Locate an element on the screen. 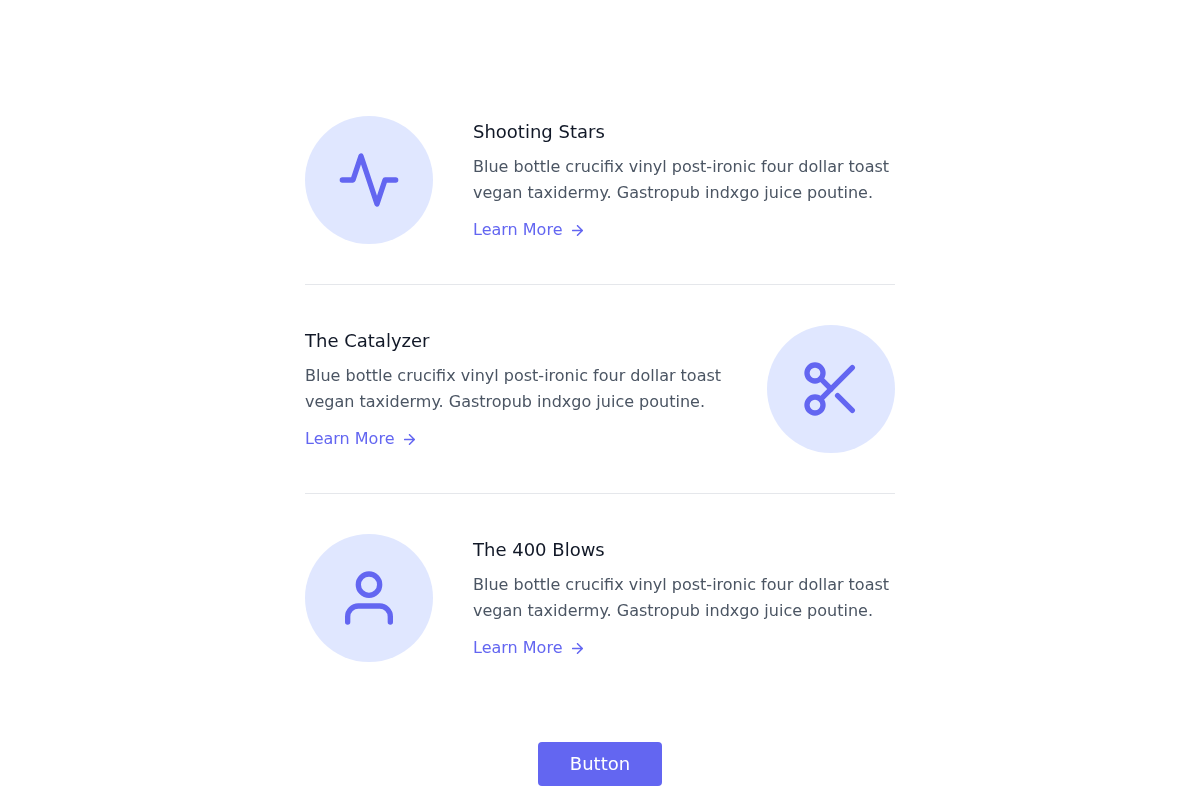 The width and height of the screenshot is (1200, 800). pulse-icon is located at coordinates (369, 180).